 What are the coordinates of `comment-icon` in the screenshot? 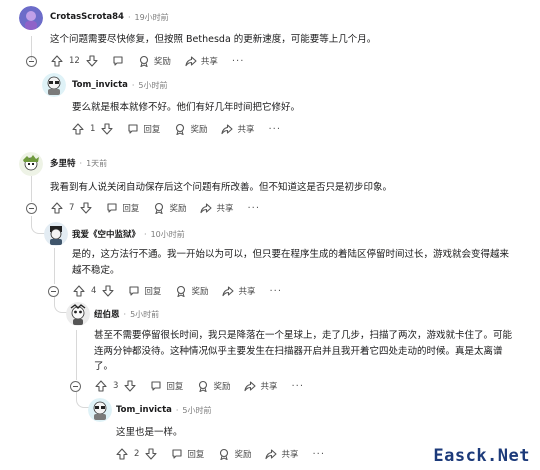 It's located at (112, 208).